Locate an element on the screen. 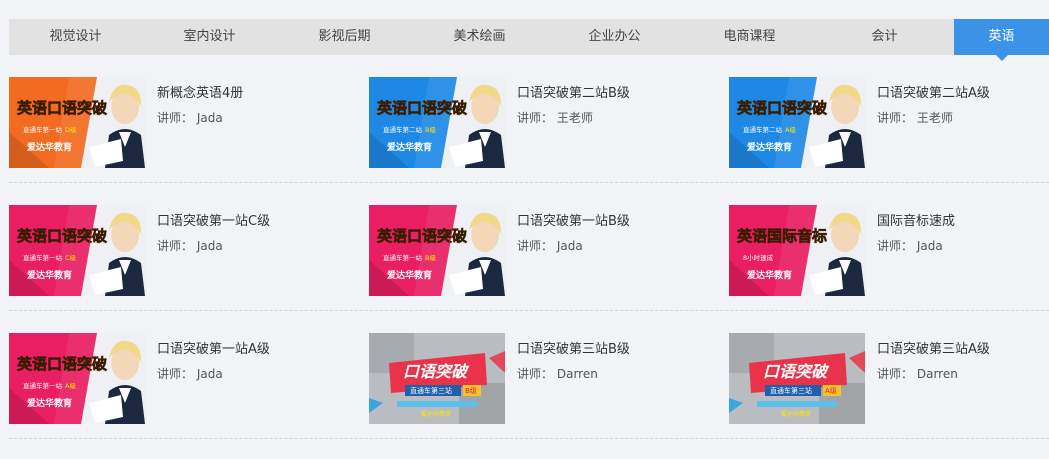 This screenshot has width=1049, height=459. course-card: 英语口语突破 直通车第二站 B级 爱达华教育 口语突破第二站B级 讲师： 王老师 is located at coordinates (539, 123).